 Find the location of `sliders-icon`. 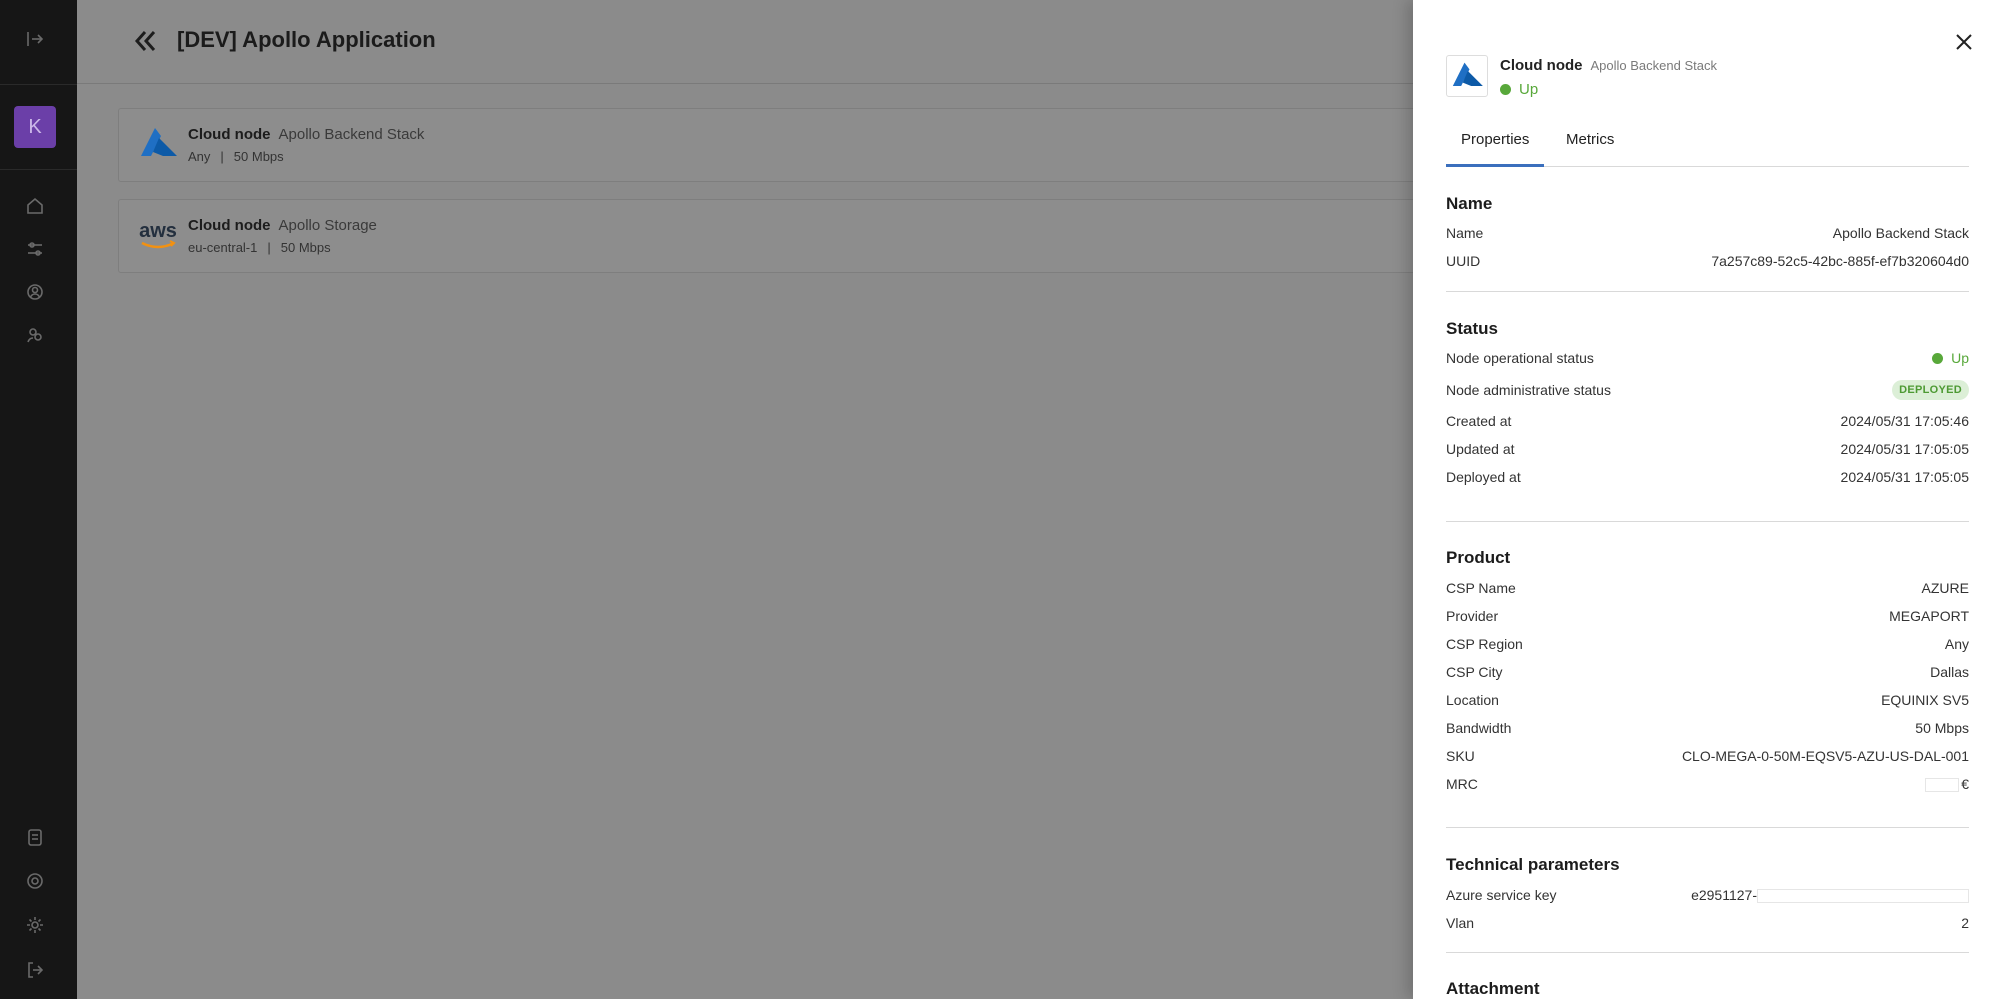

sliders-icon is located at coordinates (35, 249).